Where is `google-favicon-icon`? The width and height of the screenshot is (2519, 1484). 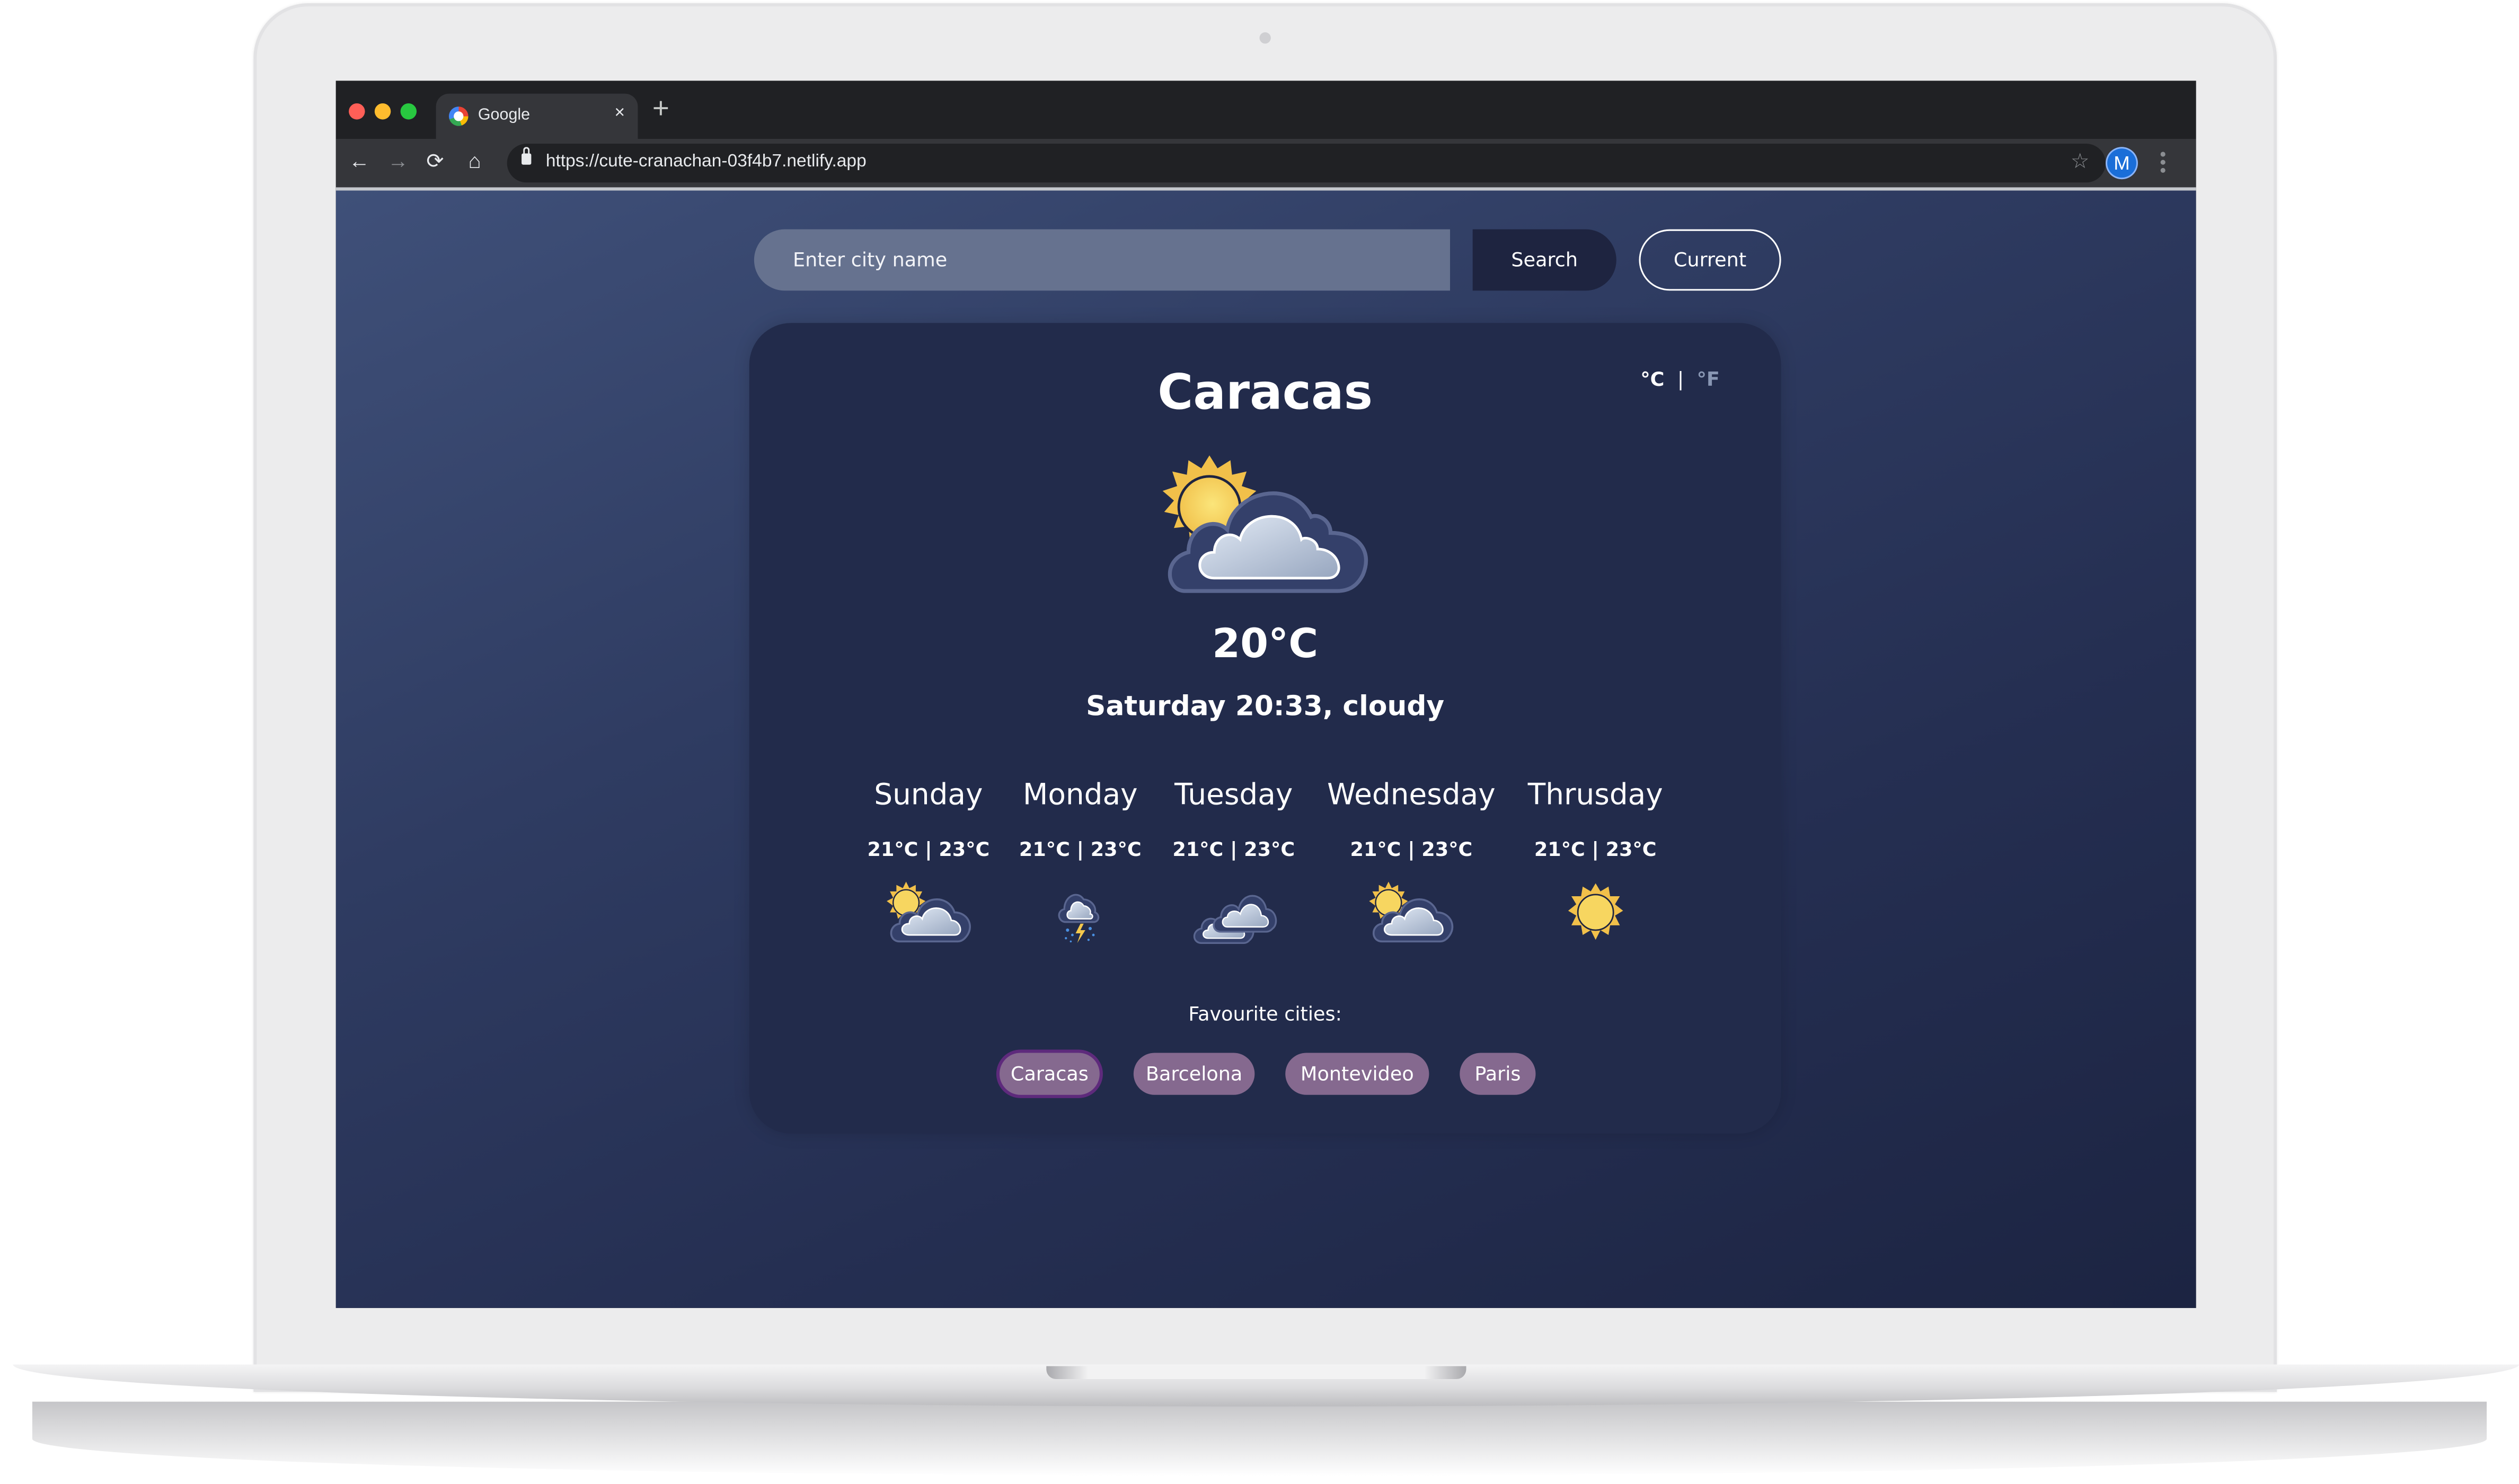 google-favicon-icon is located at coordinates (459, 116).